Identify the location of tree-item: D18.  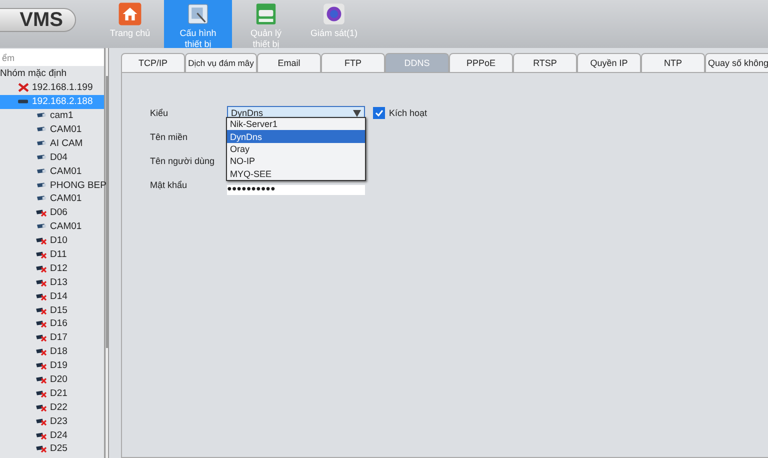
(52, 351).